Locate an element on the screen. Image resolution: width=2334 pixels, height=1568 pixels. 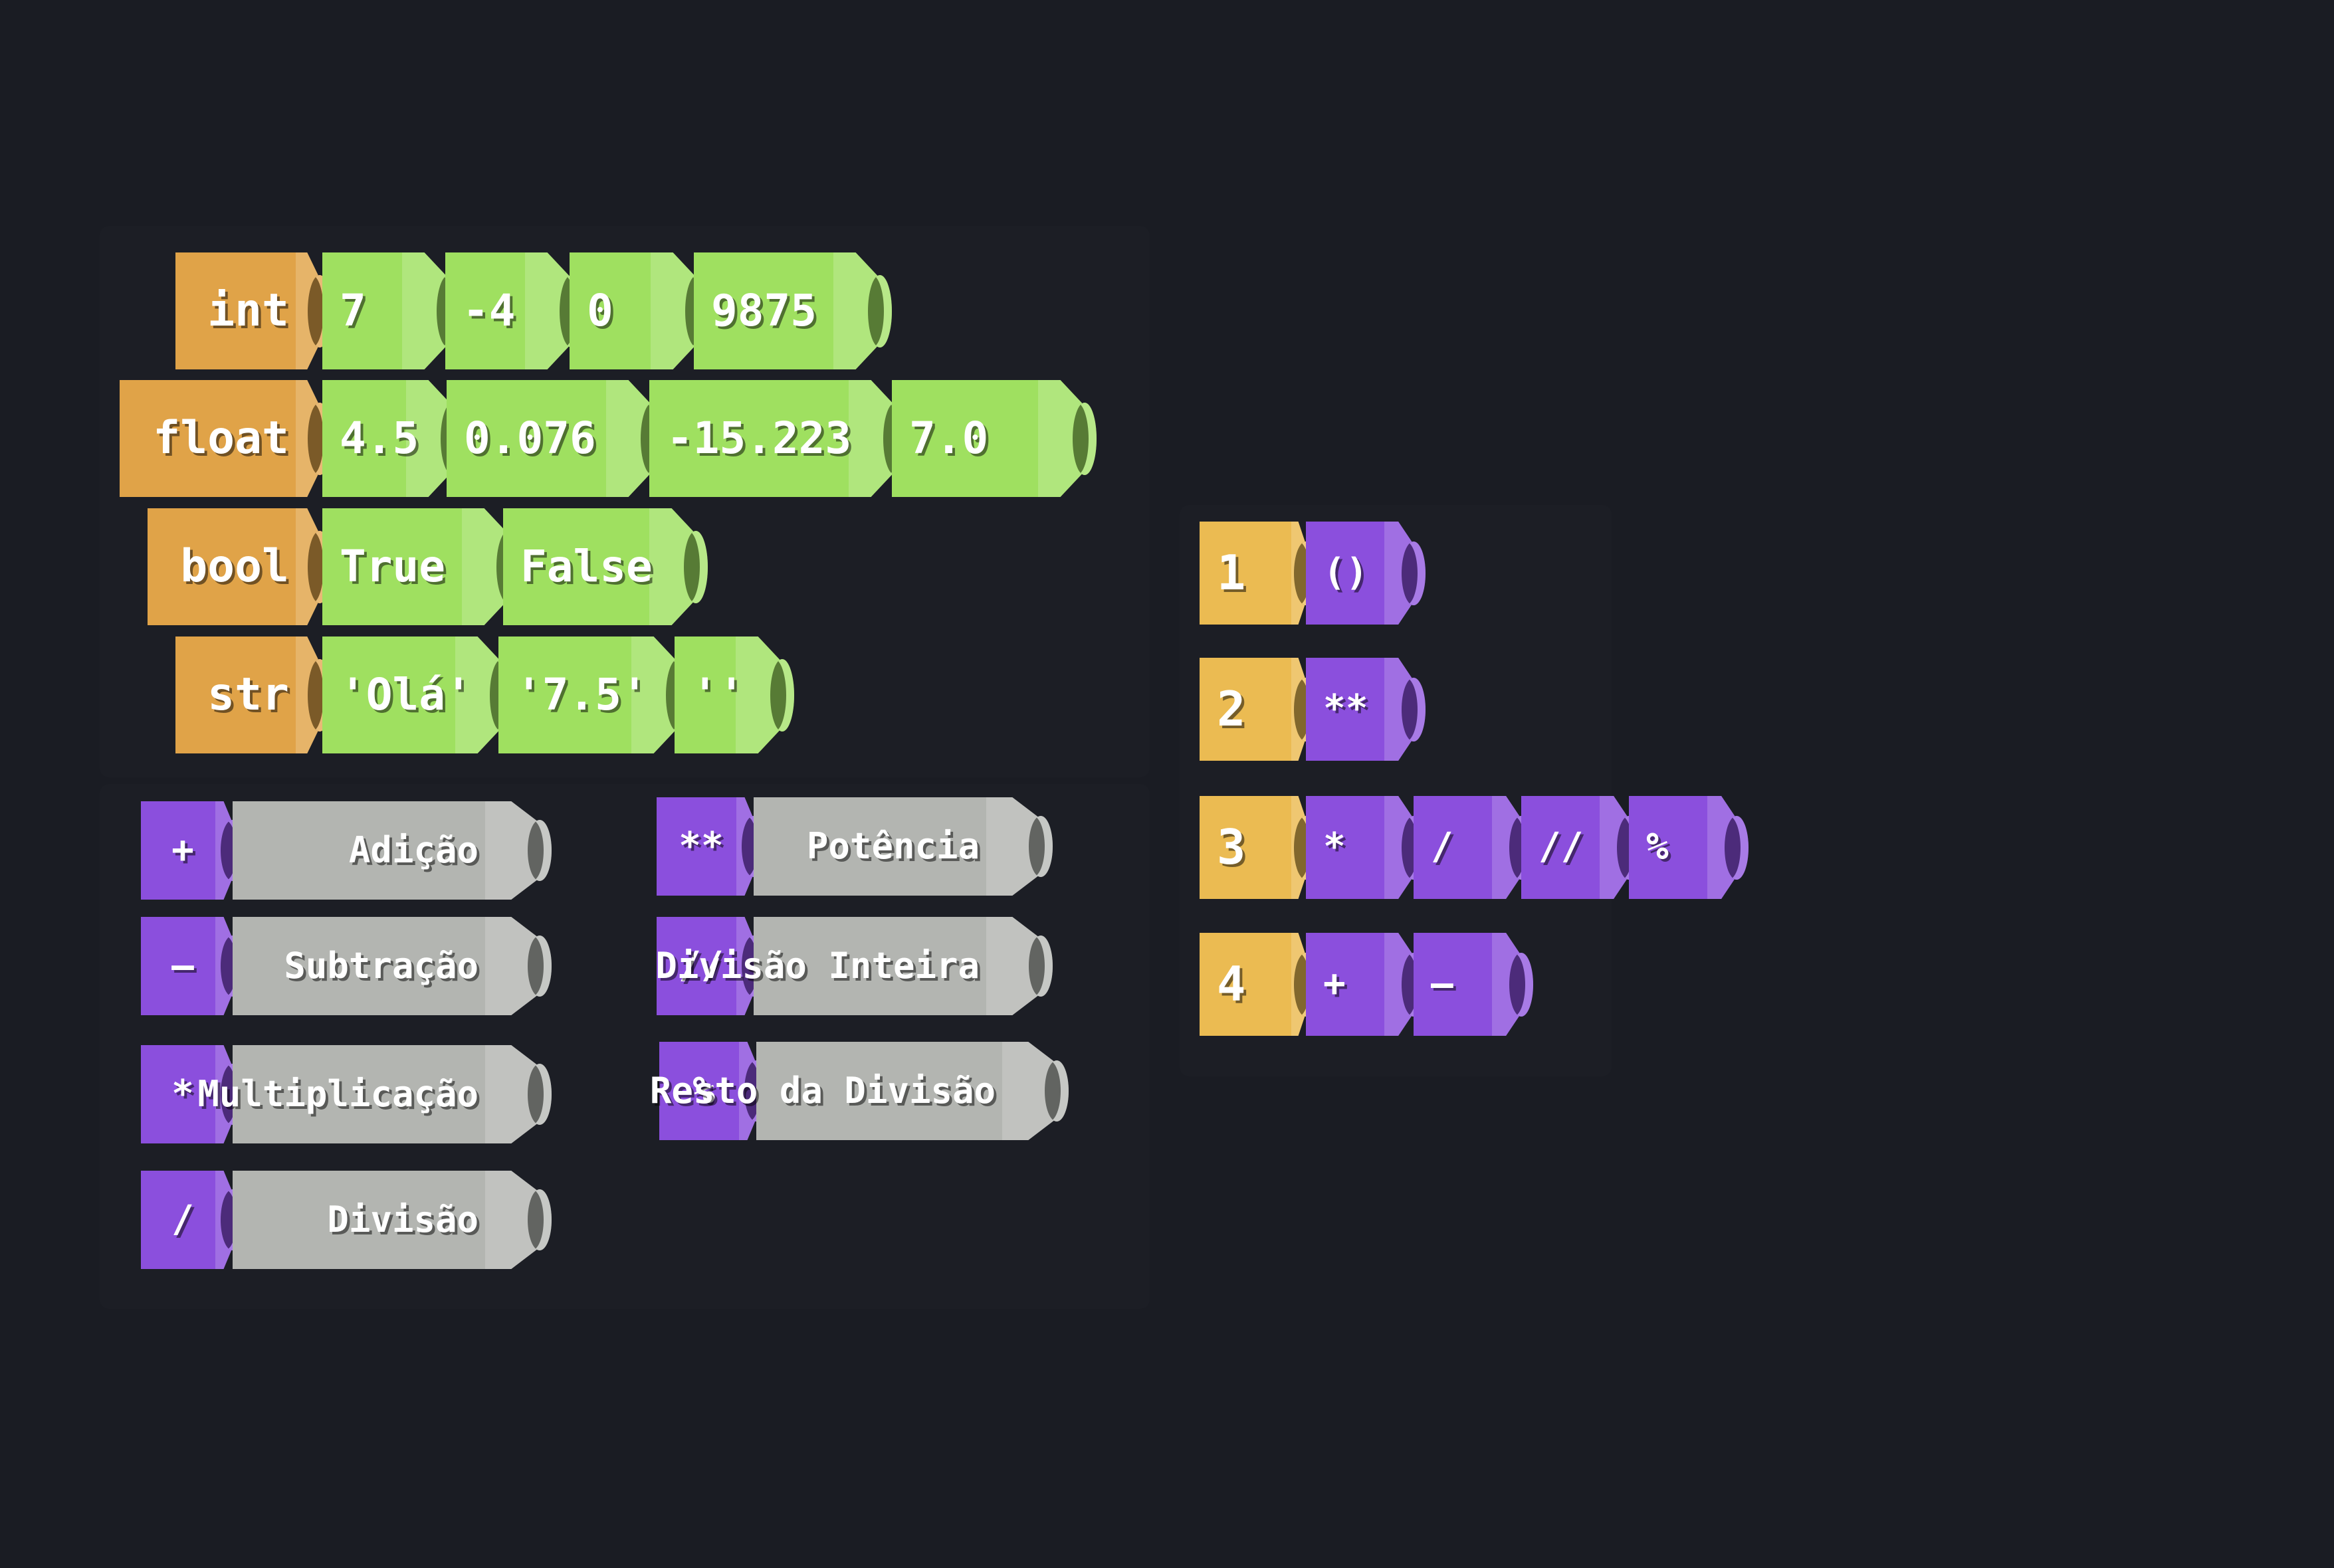
block-face: 2 is located at coordinates (1245, 709).